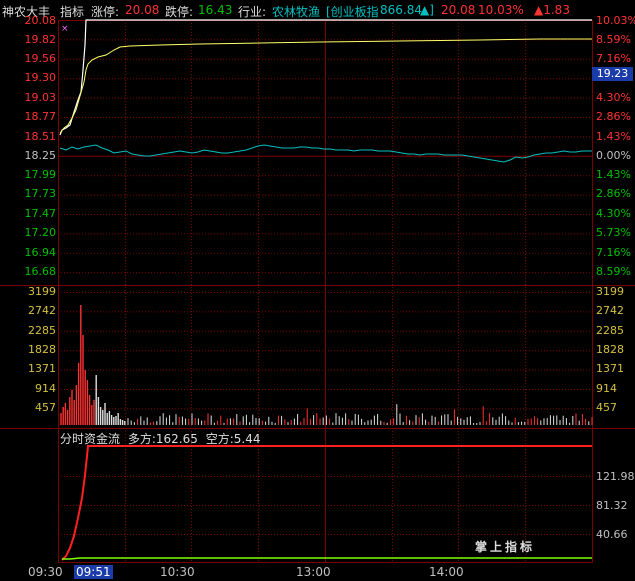  I want to click on time-cursor: 09:51, so click(93, 572).